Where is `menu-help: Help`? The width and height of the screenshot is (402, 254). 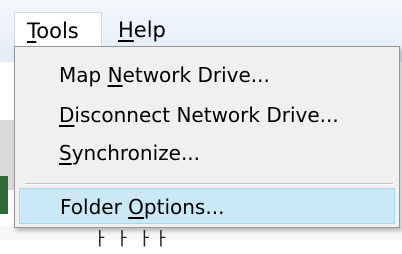 menu-help: Help is located at coordinates (141, 30).